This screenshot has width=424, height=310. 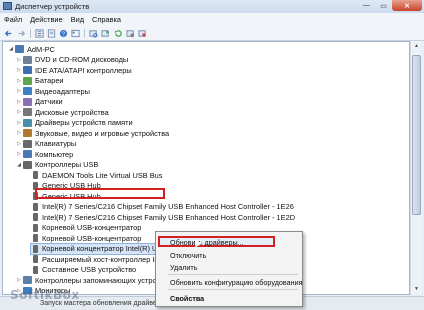 What do you see at coordinates (27, 80) in the screenshot?
I see `battery-icon` at bounding box center [27, 80].